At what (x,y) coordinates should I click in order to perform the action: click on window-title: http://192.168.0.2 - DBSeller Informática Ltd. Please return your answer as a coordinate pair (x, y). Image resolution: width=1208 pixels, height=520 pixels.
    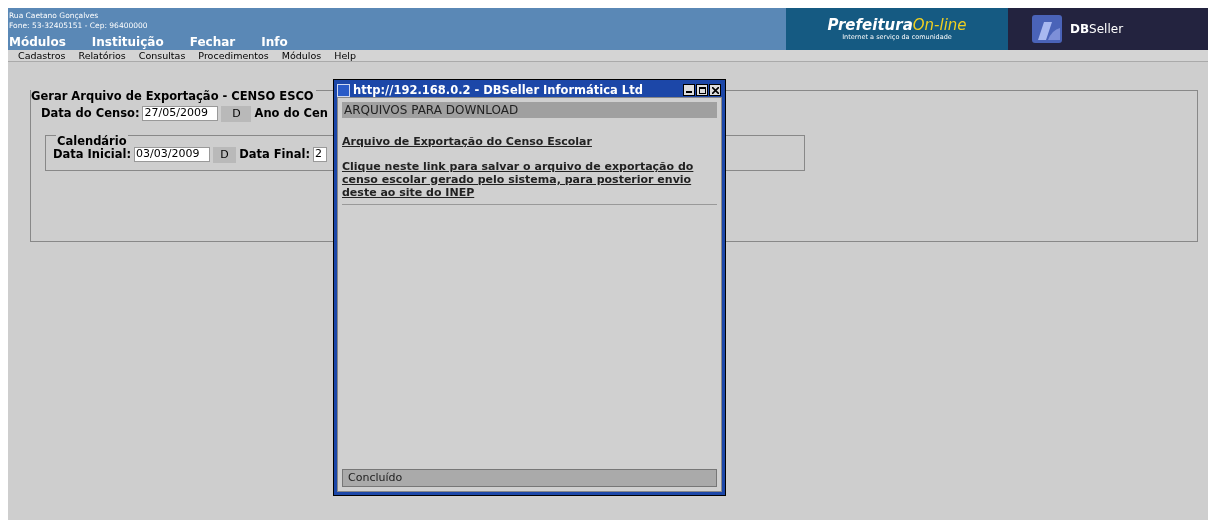
    Looking at the image, I should click on (498, 90).